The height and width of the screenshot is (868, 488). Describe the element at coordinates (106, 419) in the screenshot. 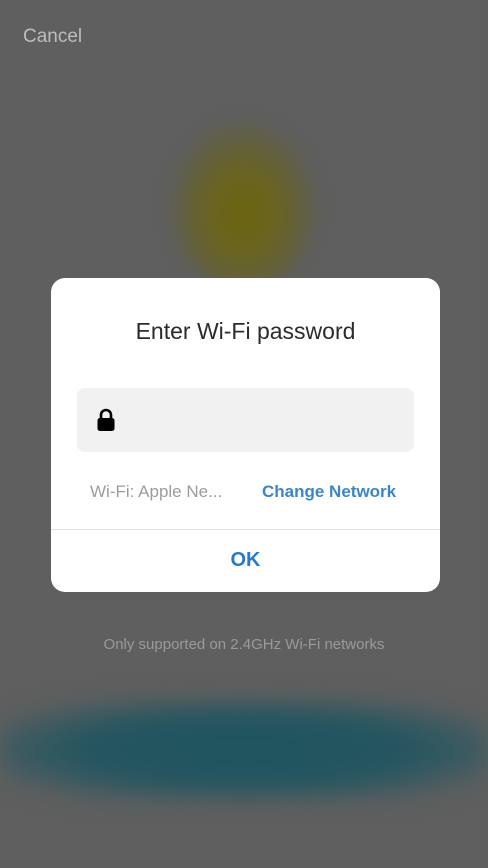

I see `lock-icon` at that location.